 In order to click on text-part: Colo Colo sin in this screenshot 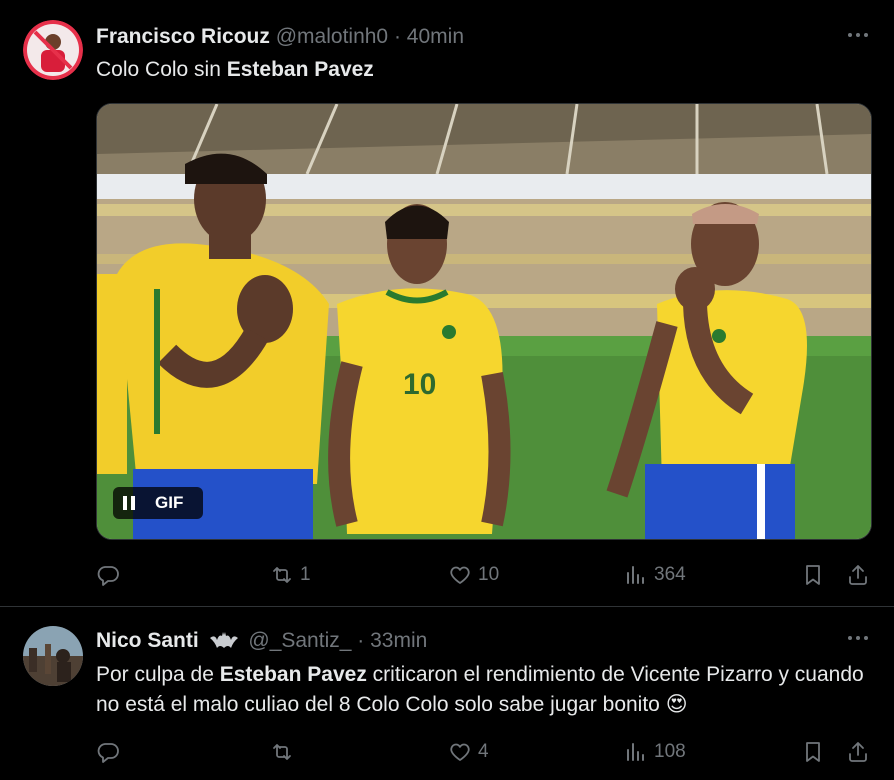, I will do `click(161, 69)`.